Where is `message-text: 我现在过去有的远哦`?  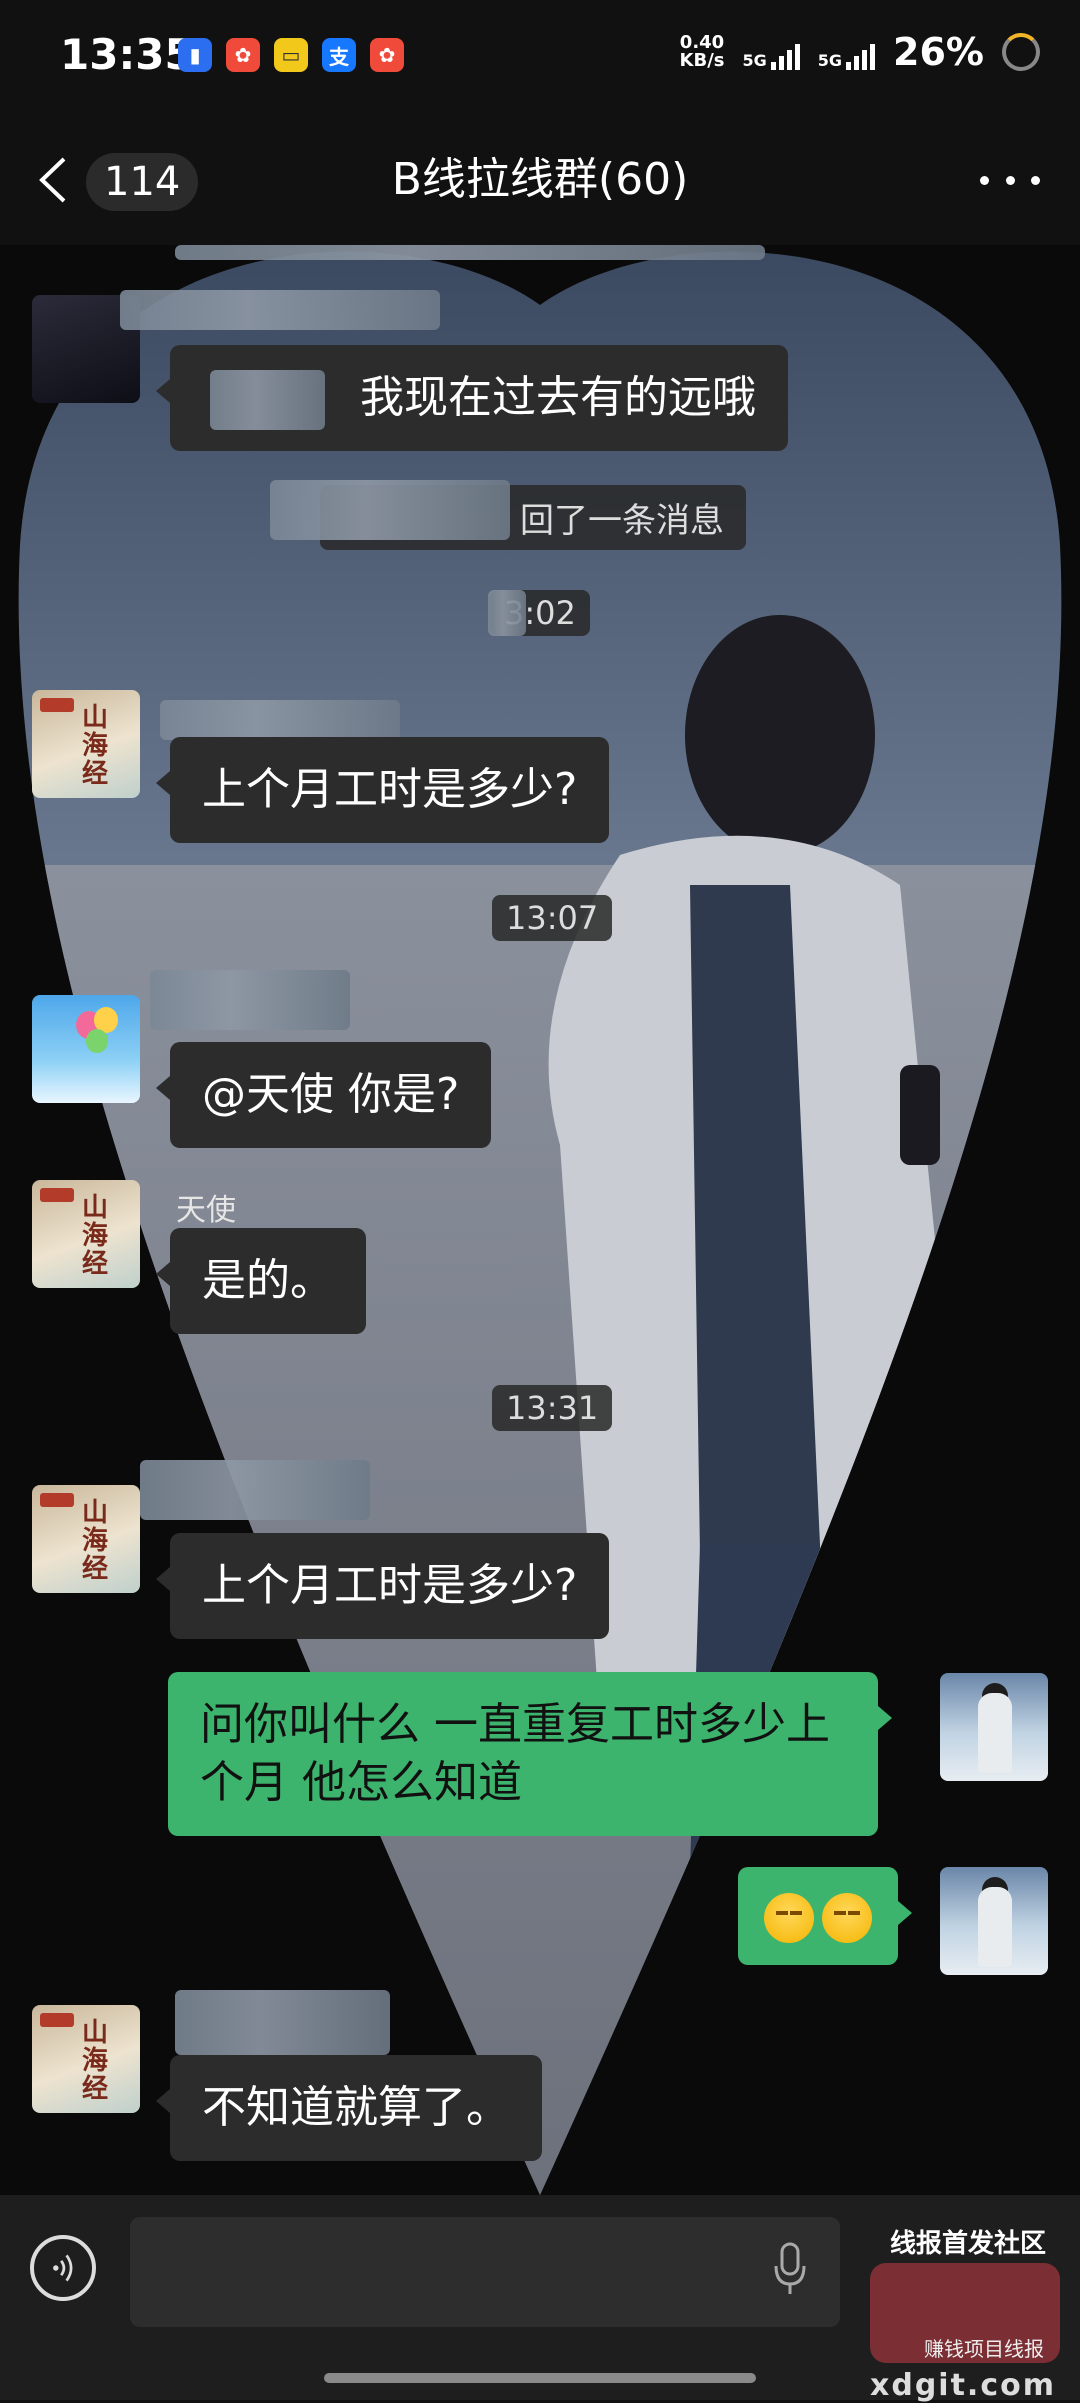 message-text: 我现在过去有的远哦 is located at coordinates (558, 397).